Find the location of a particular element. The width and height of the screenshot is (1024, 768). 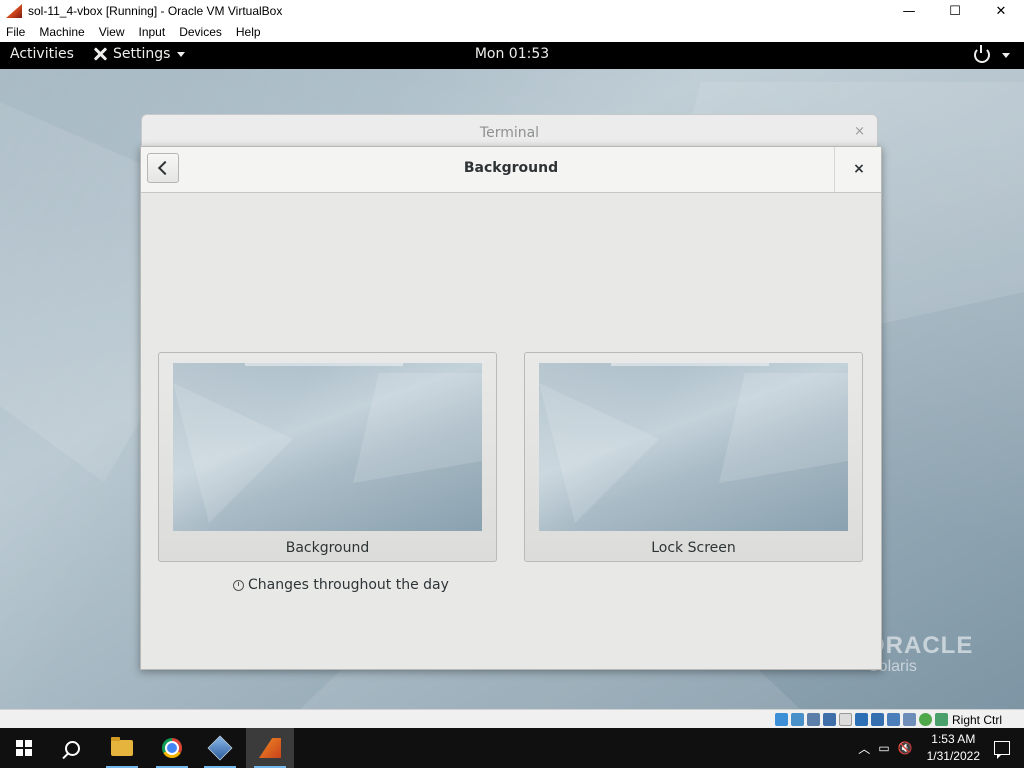

terminal-close-button: × is located at coordinates (859, 131).